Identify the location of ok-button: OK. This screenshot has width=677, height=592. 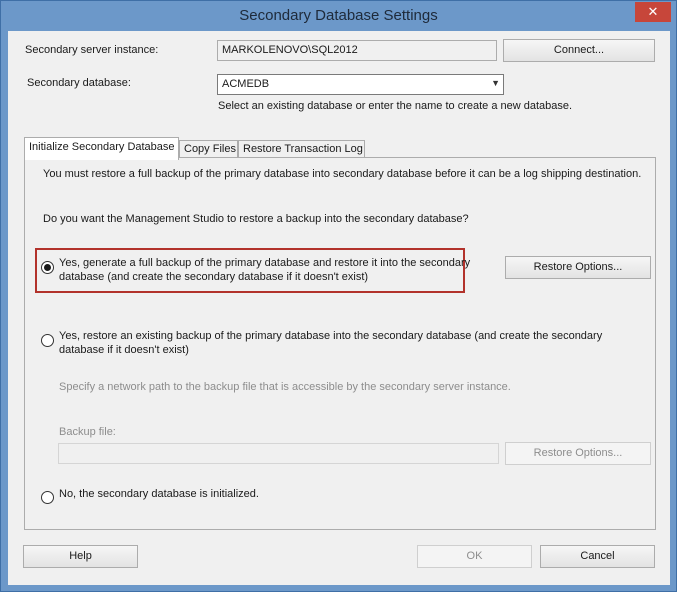
(474, 556).